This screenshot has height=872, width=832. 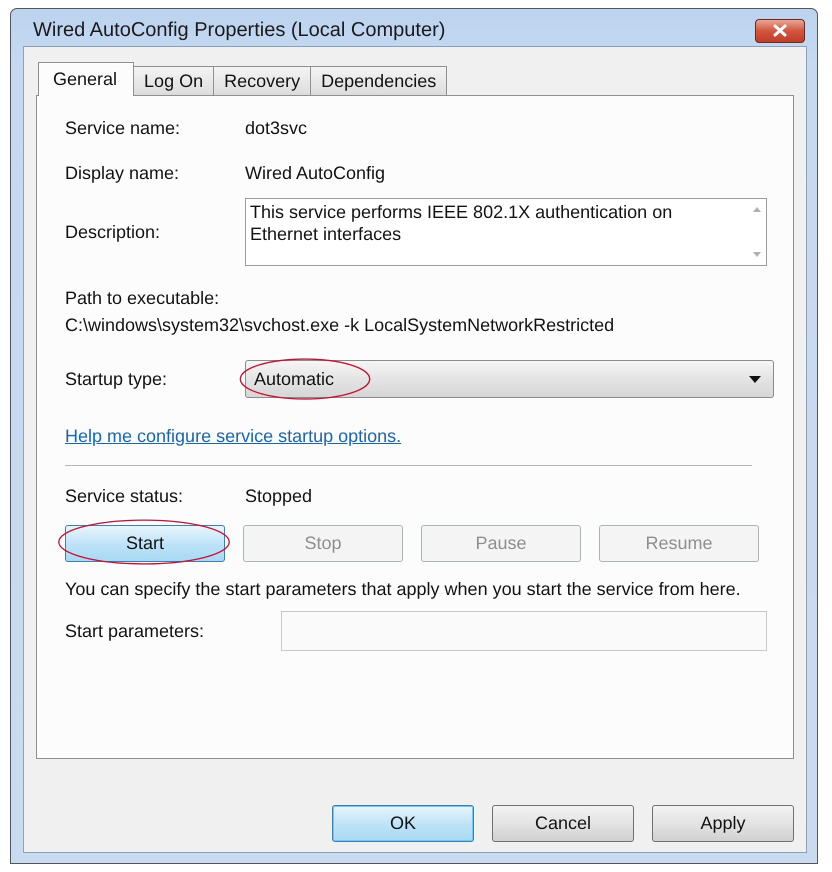 I want to click on field-label: Start parameters:, so click(x=135, y=631).